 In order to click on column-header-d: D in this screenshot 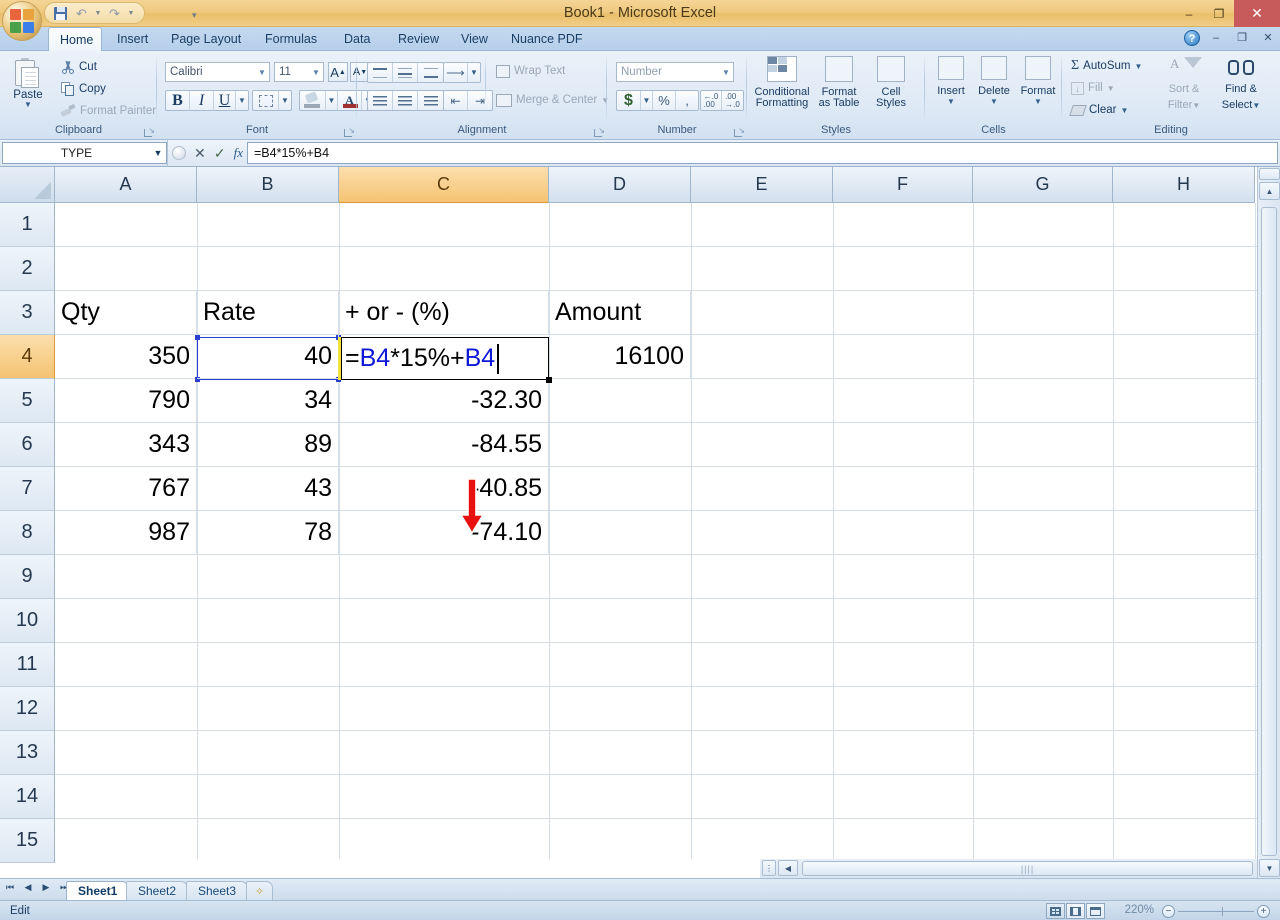, I will do `click(620, 185)`.